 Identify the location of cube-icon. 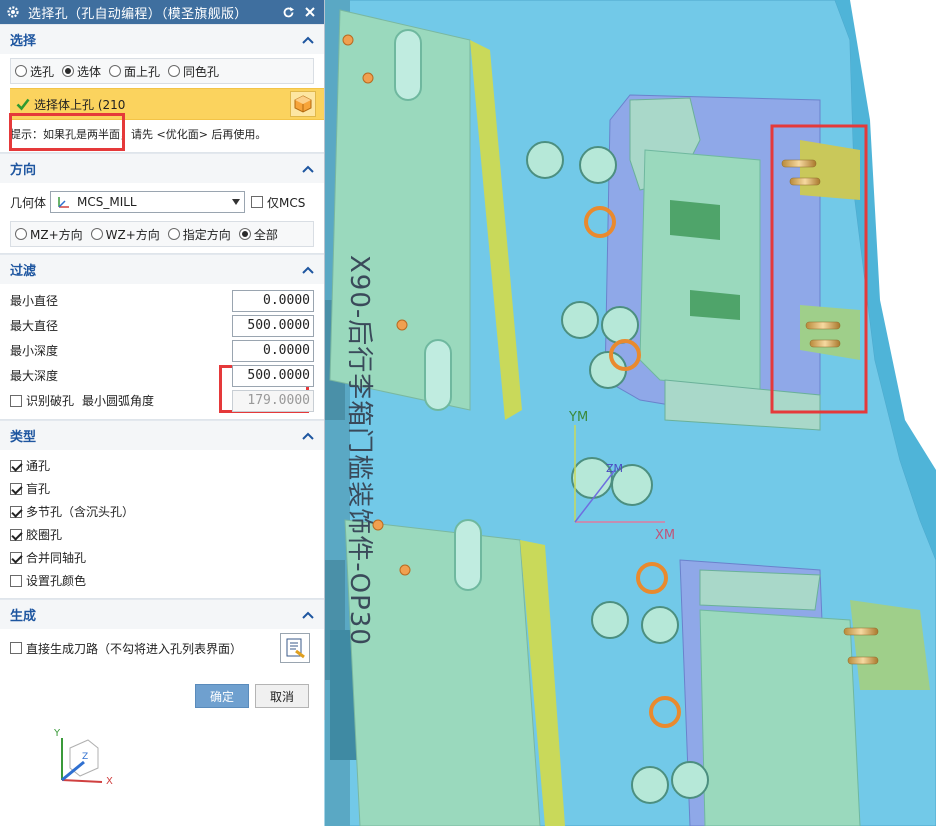
(303, 104).